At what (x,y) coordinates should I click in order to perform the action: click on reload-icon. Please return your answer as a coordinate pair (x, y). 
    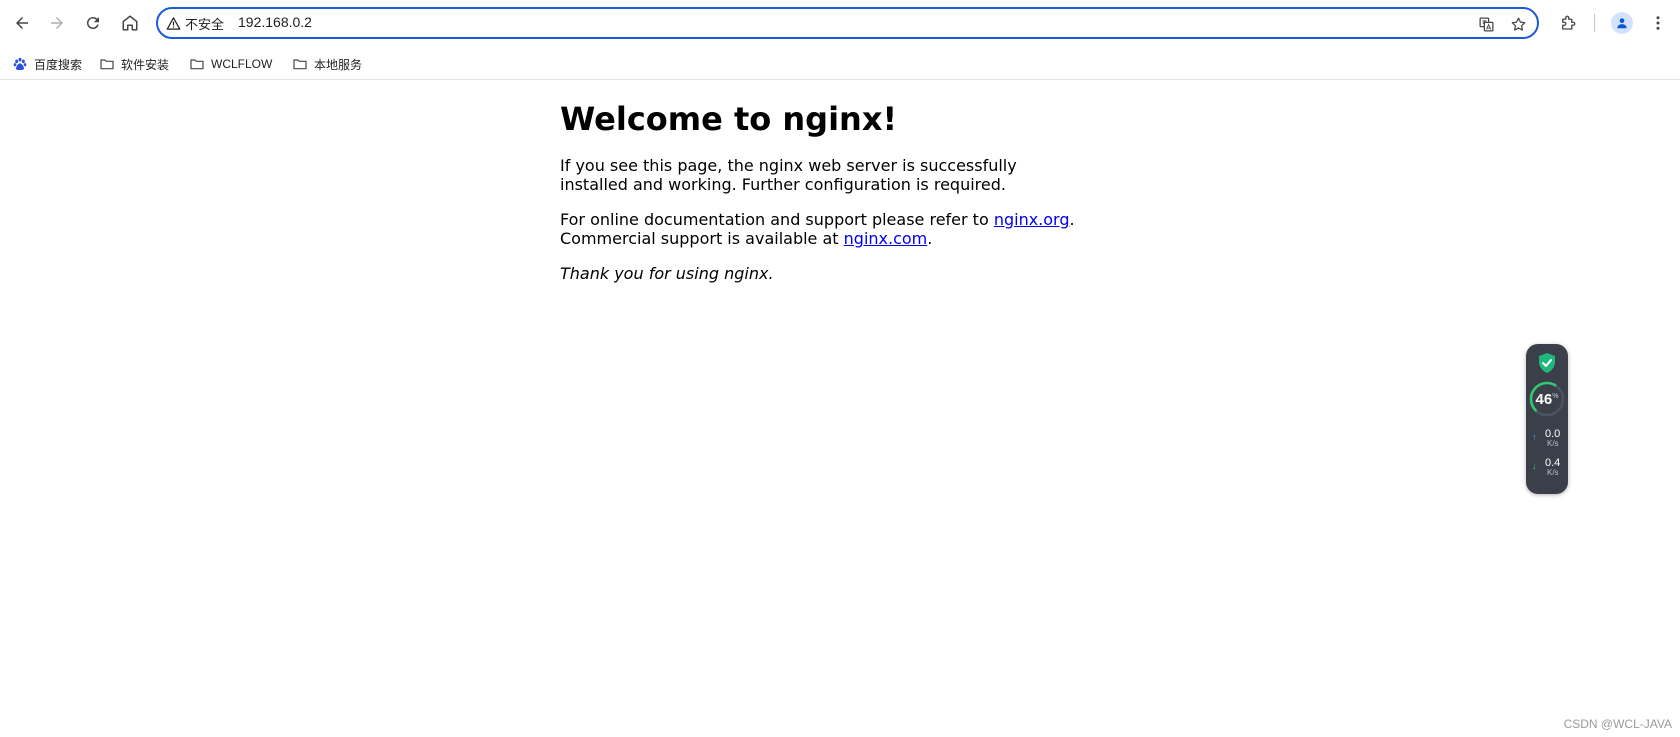
    Looking at the image, I should click on (92, 23).